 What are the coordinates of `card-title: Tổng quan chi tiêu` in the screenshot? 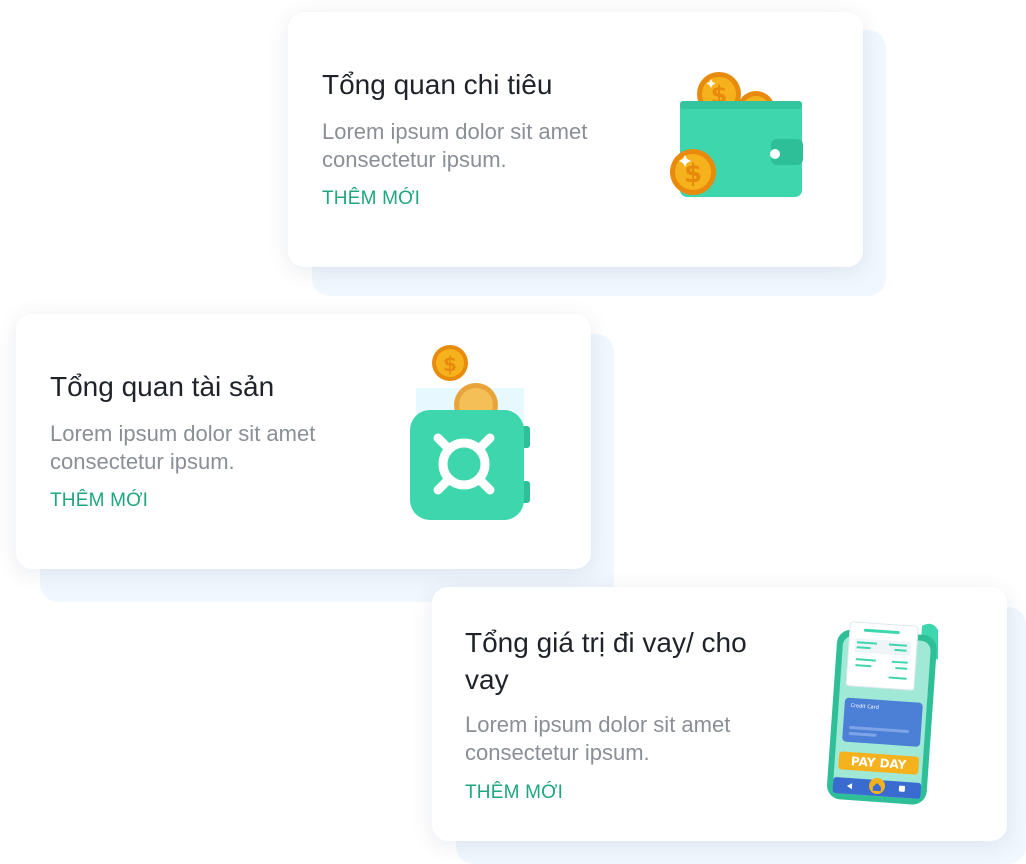 It's located at (437, 84).